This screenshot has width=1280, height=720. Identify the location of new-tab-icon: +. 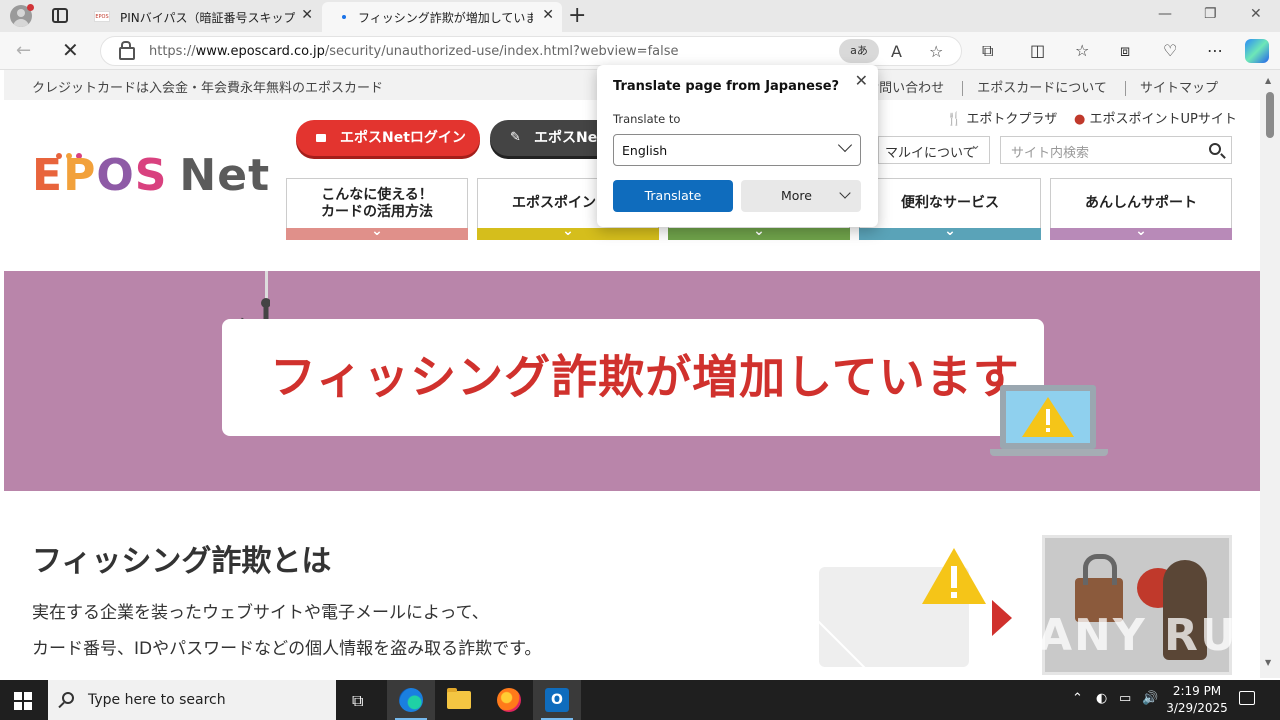
(577, 15).